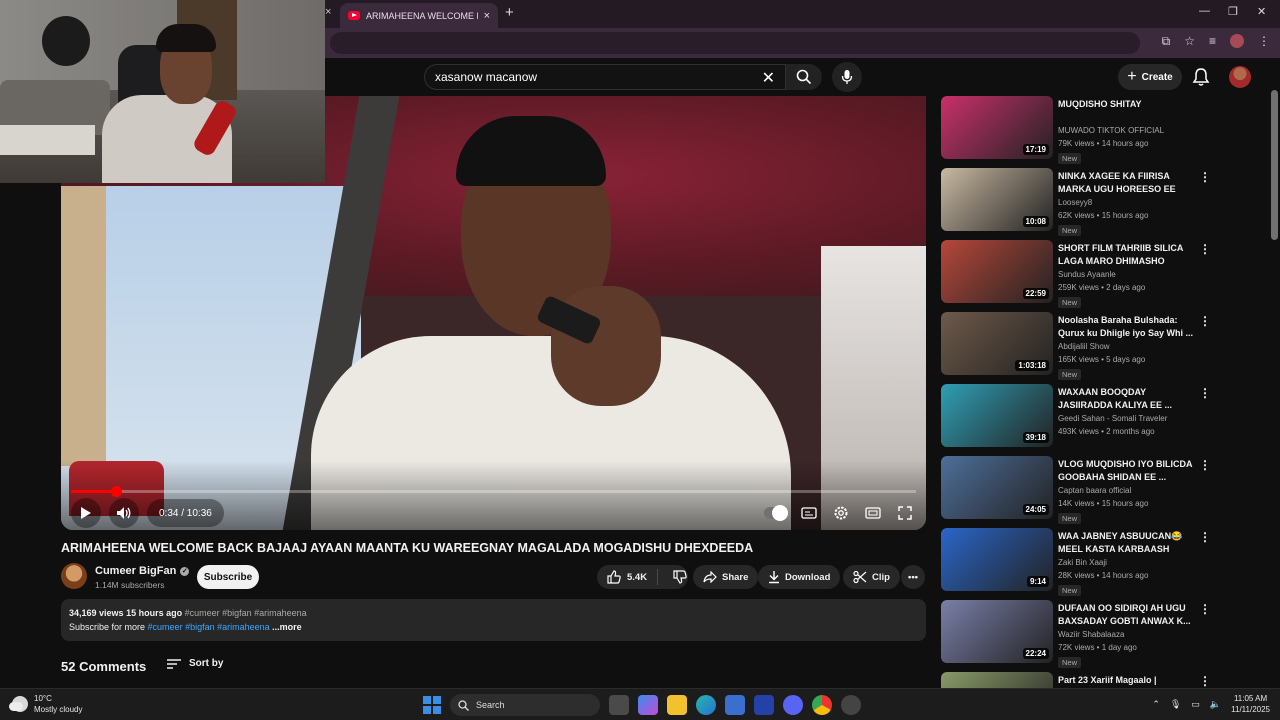 The height and width of the screenshot is (720, 1280). Describe the element at coordinates (74, 576) in the screenshot. I see `channel-avatar` at that location.